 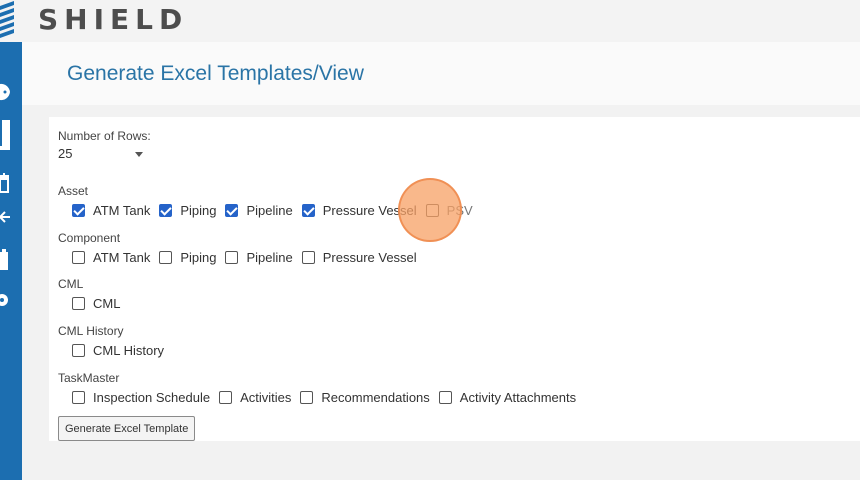 I want to click on asset-pipeline-checkbox, so click(x=232, y=210).